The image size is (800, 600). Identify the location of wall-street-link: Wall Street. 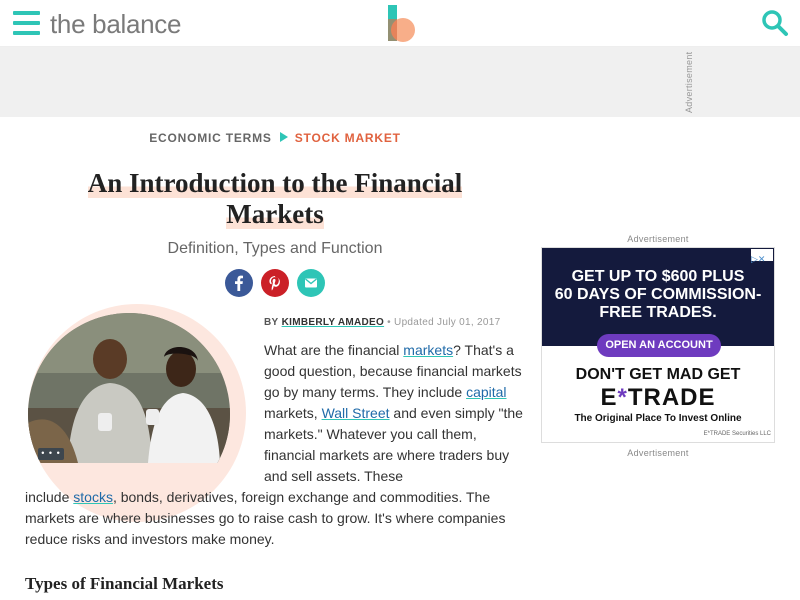
(356, 413).